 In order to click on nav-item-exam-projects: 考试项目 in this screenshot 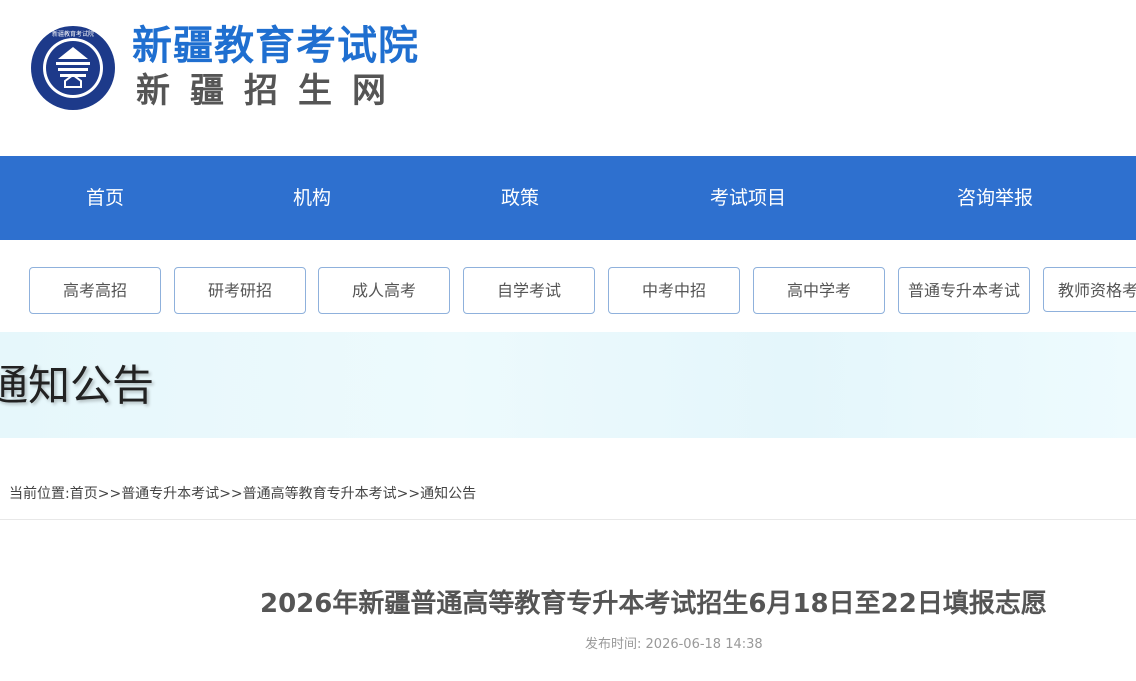, I will do `click(748, 198)`.